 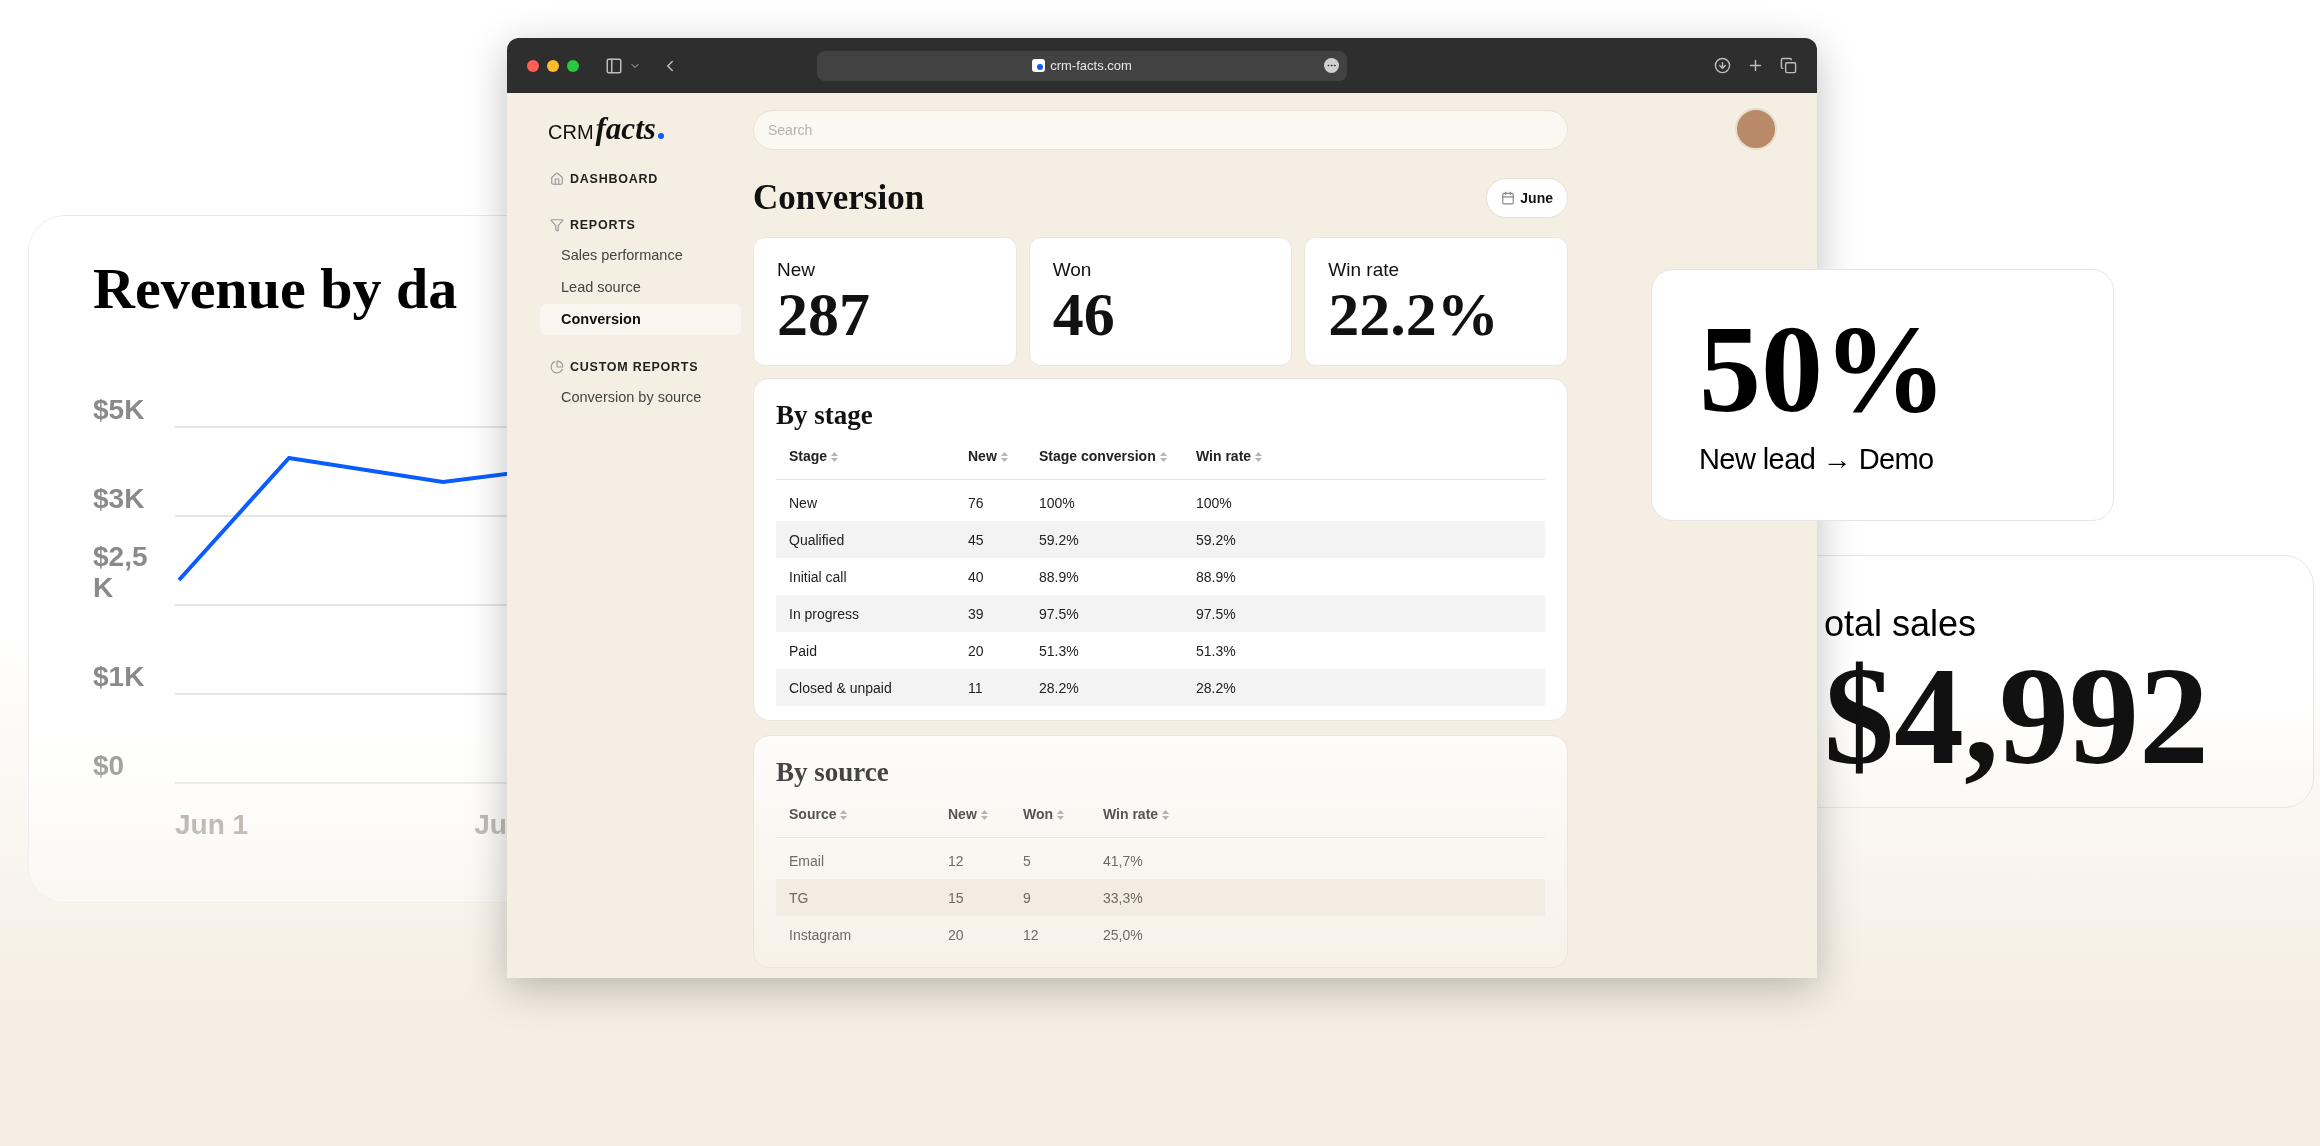 I want to click on nav-section: REPORTS, so click(x=588, y=225).